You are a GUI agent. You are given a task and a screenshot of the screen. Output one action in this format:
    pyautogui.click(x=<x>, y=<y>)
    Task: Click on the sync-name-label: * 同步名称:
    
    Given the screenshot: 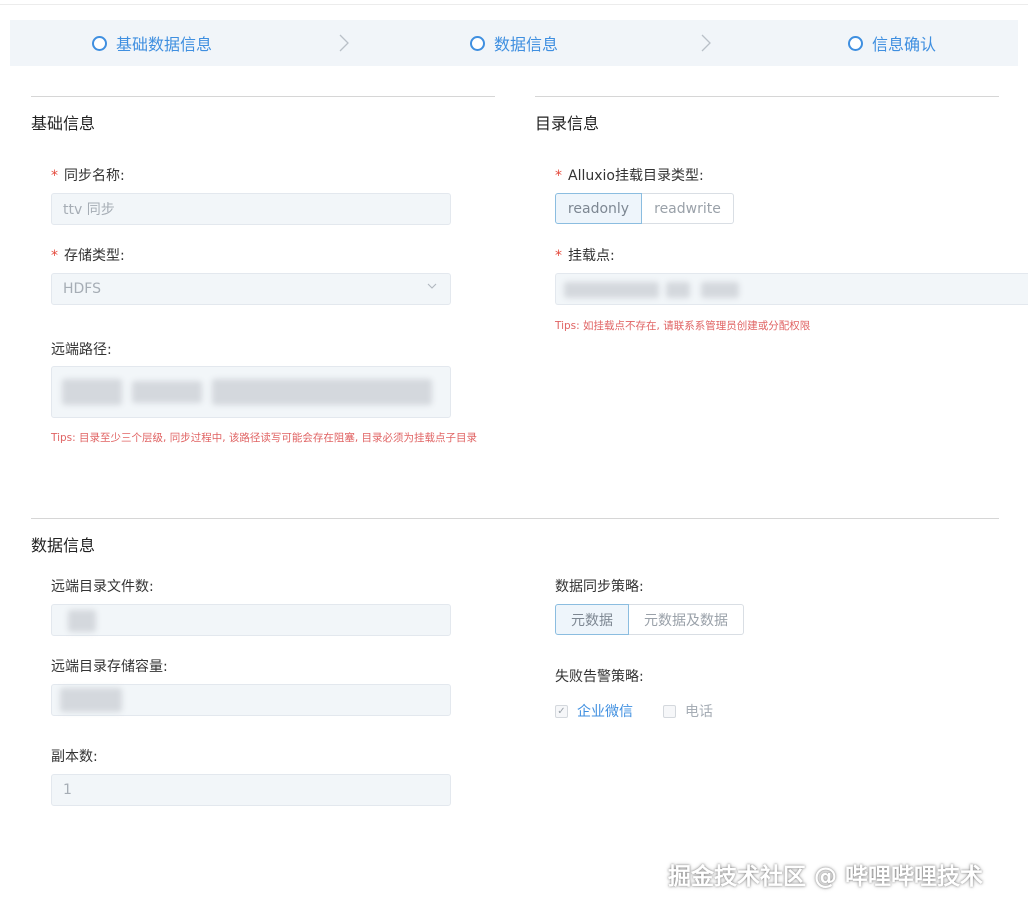 What is the action you would take?
    pyautogui.click(x=88, y=175)
    